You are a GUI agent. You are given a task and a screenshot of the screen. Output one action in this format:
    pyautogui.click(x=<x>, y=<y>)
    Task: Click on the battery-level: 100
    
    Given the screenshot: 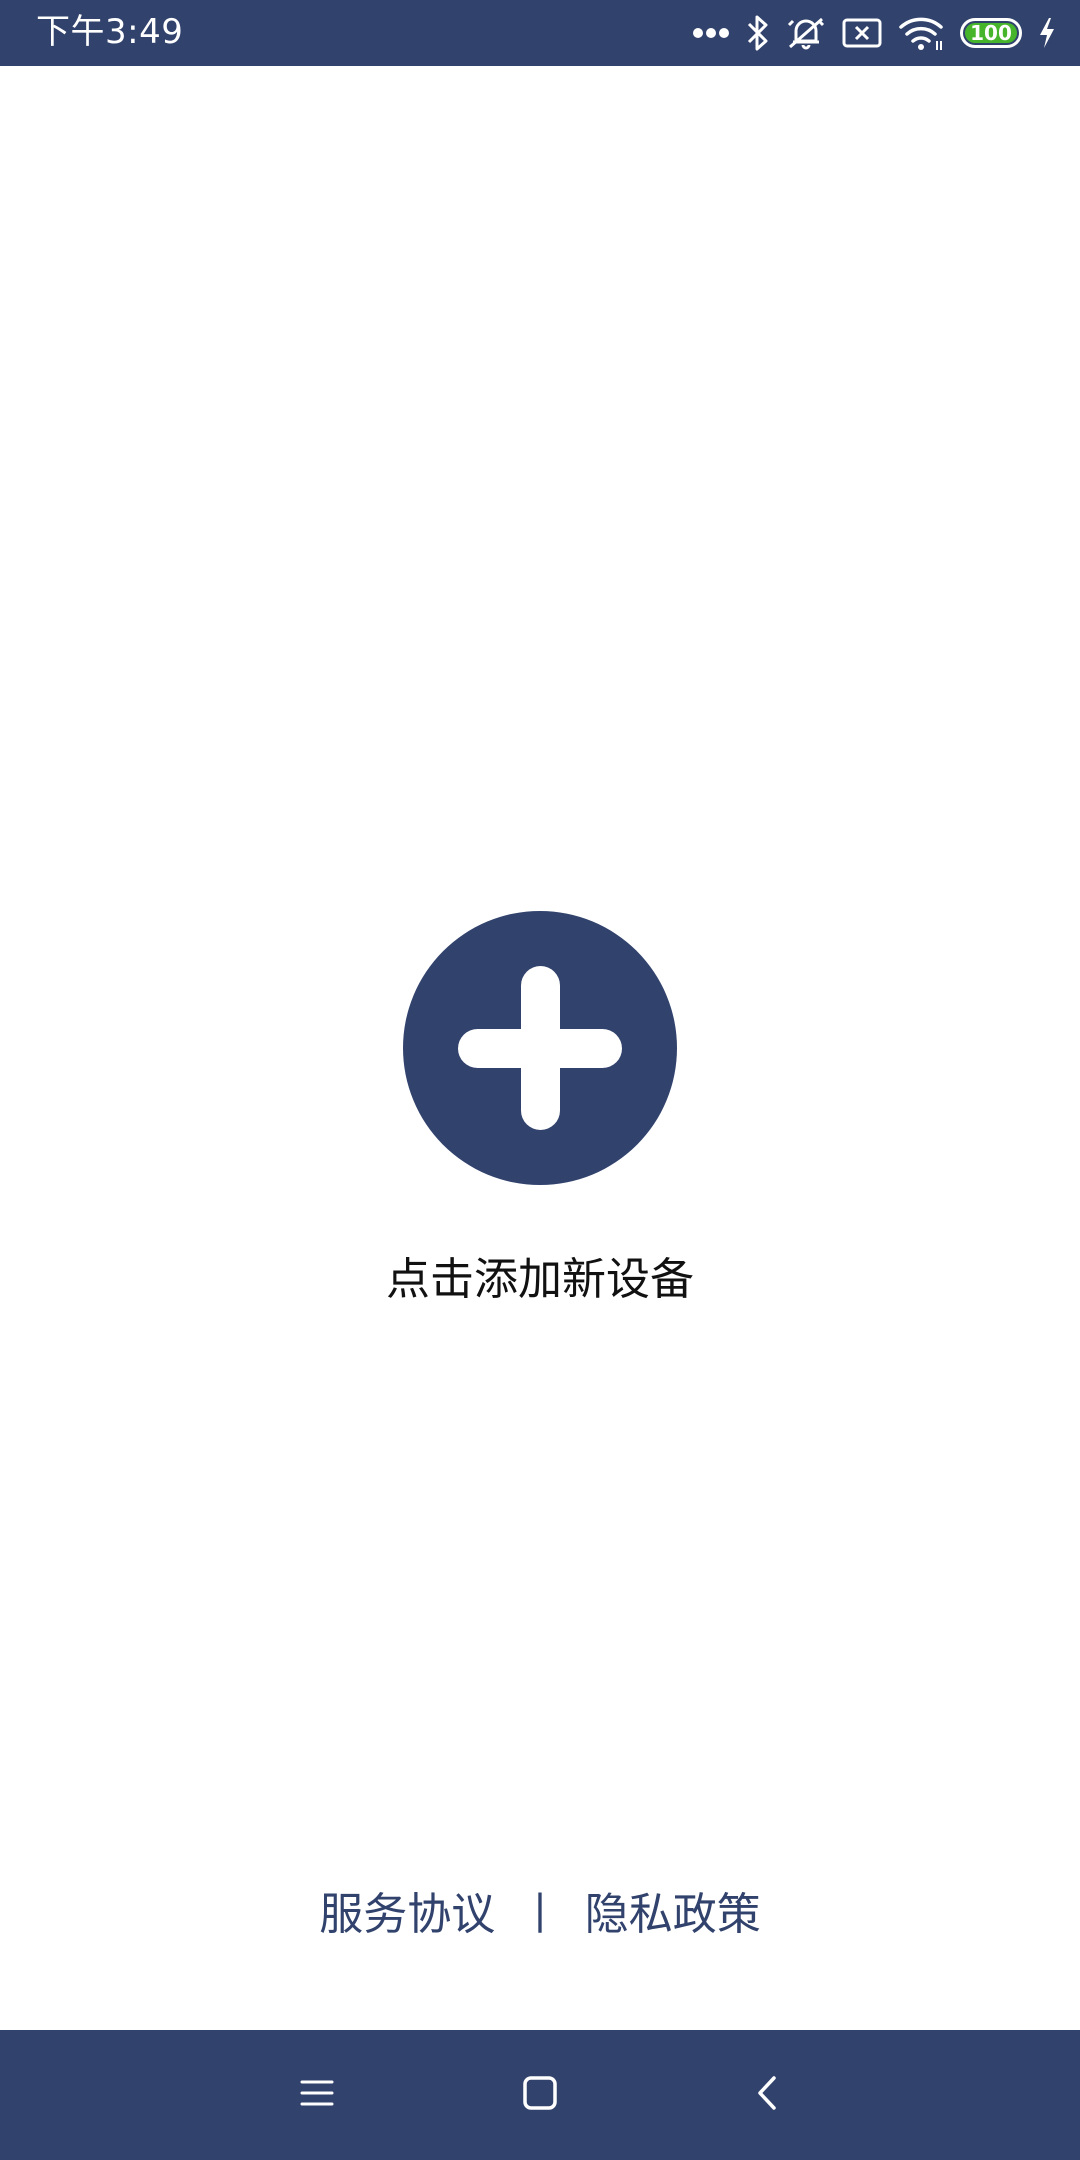 What is the action you would take?
    pyautogui.click(x=991, y=33)
    